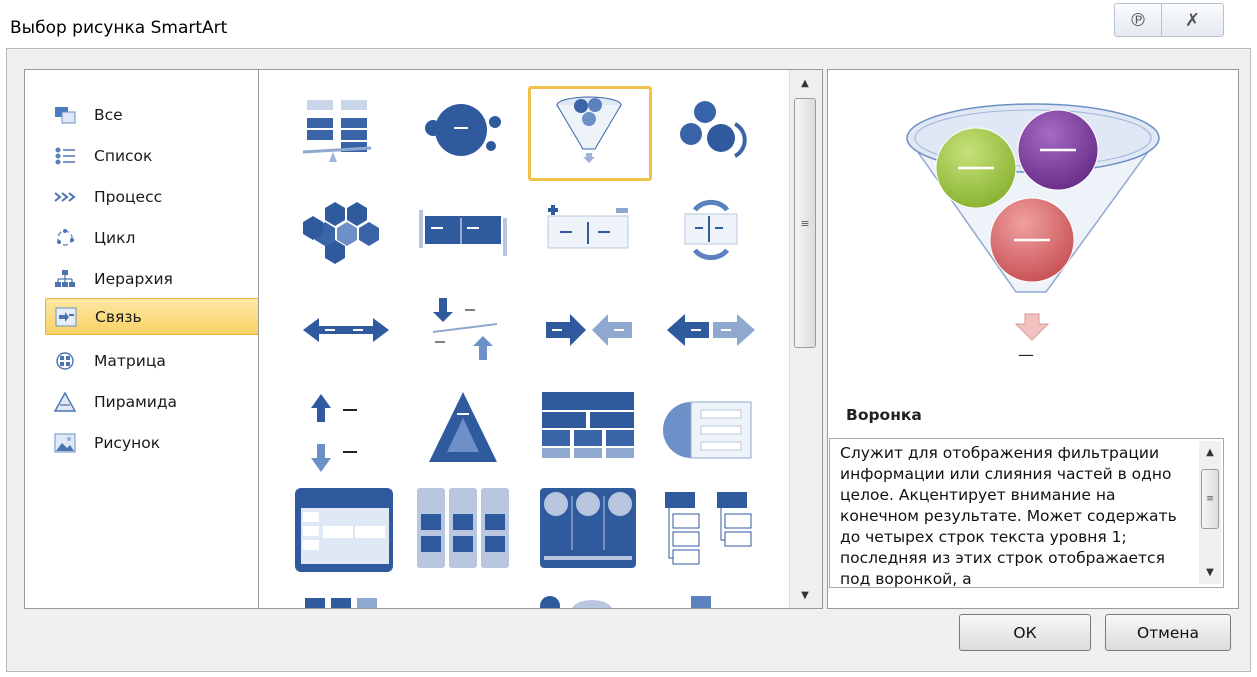  Describe the element at coordinates (118, 316) in the screenshot. I see `category-label: Связь` at that location.